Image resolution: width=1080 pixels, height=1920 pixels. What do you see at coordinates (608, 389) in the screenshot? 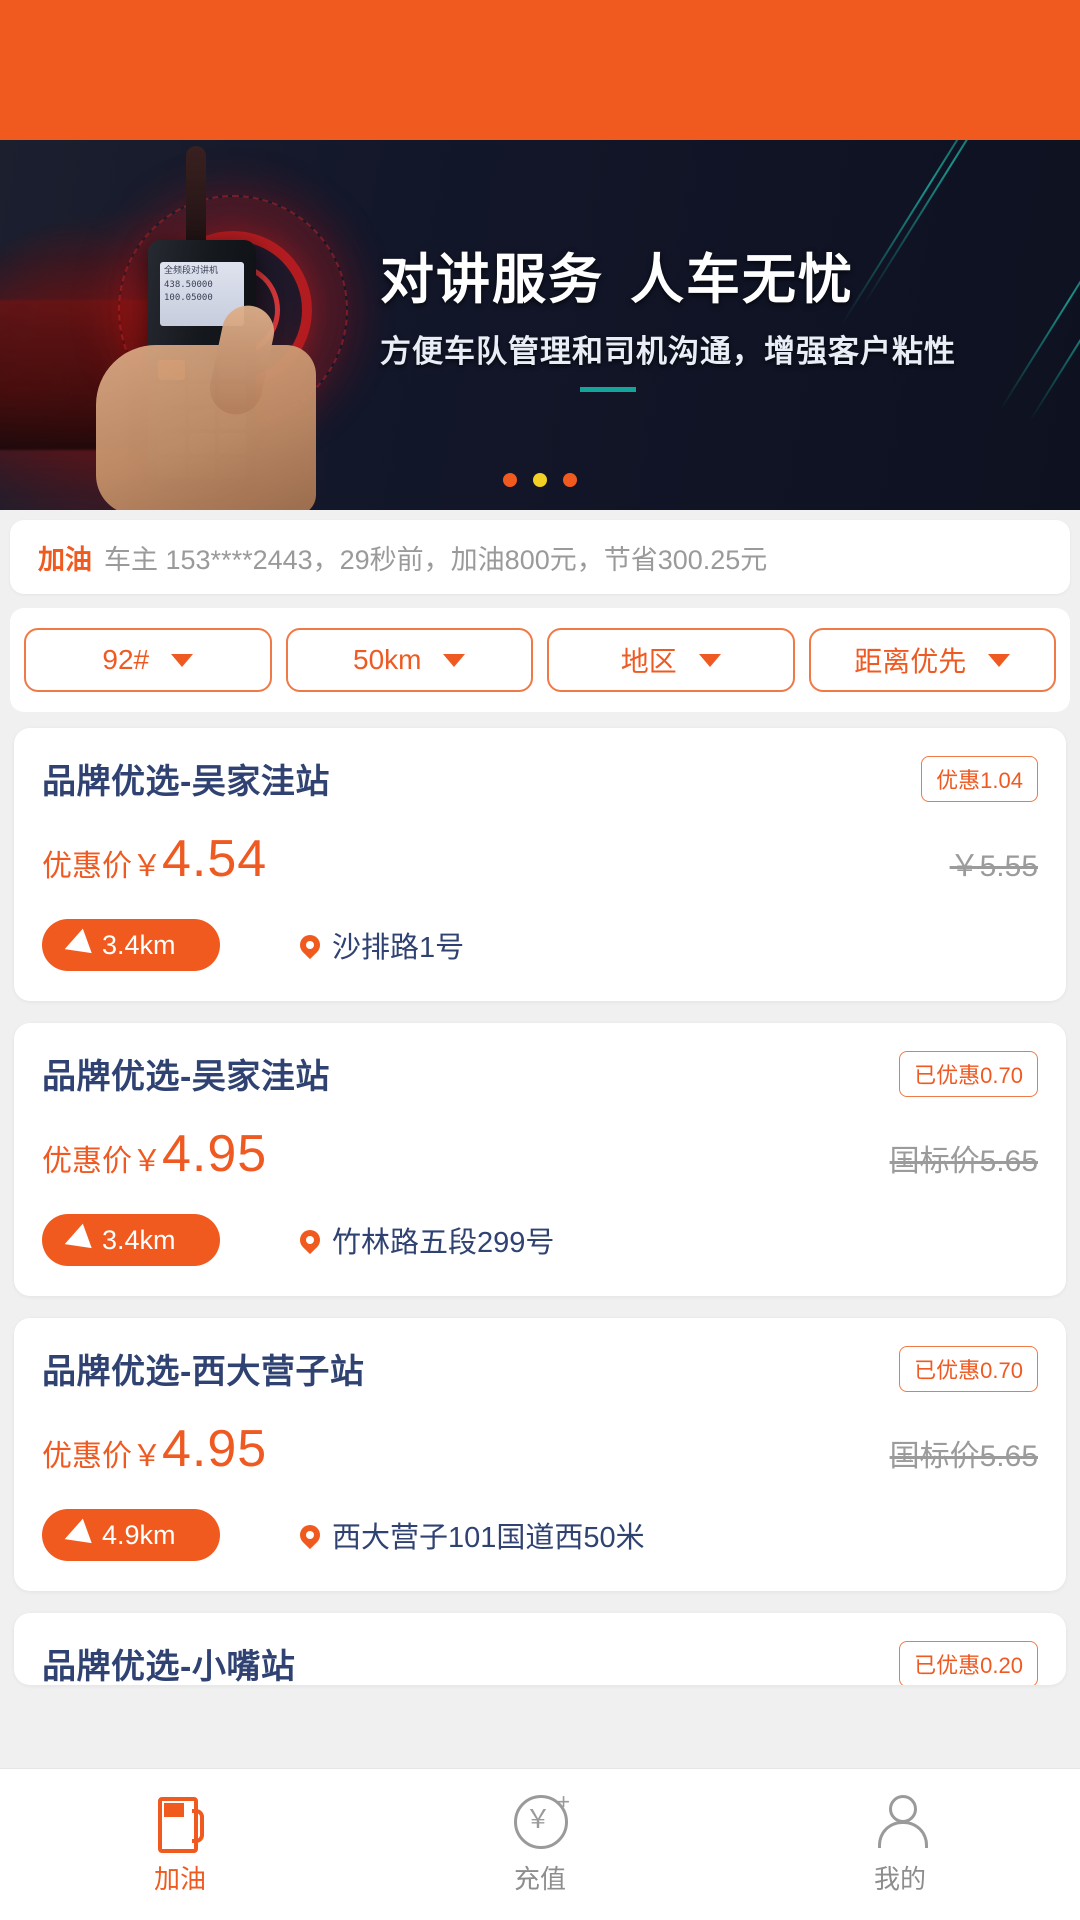
I see `banner-divider-rule` at bounding box center [608, 389].